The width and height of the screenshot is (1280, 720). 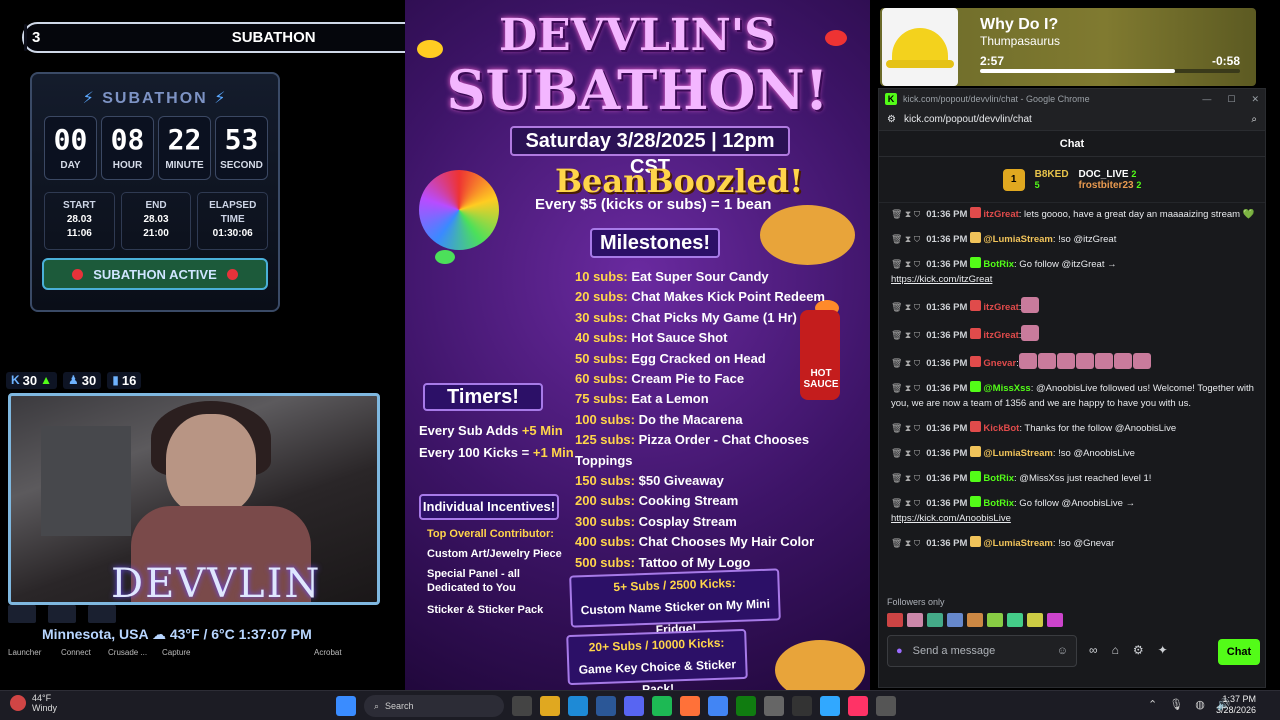 What do you see at coordinates (858, 706) in the screenshot?
I see `indesign-icon` at bounding box center [858, 706].